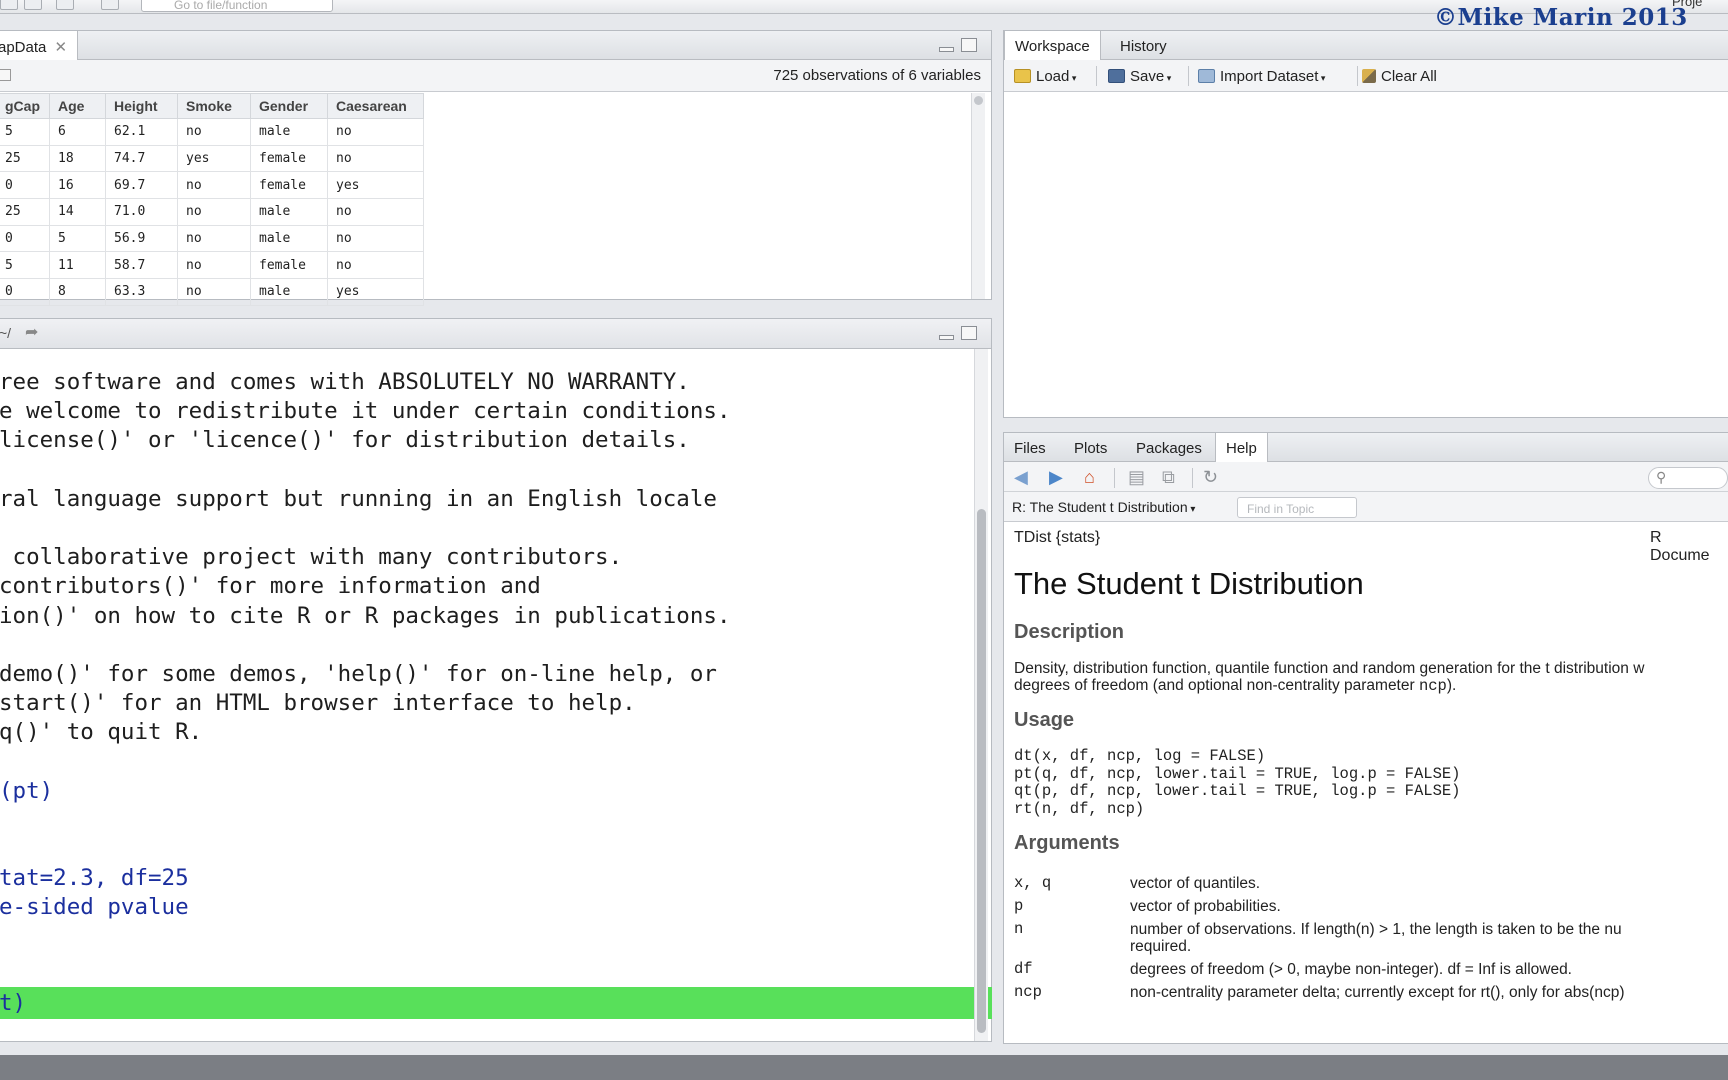 Image resolution: width=1728 pixels, height=1080 pixels. Describe the element at coordinates (1044, 720) in the screenshot. I see `usage-heading: Usage` at that location.